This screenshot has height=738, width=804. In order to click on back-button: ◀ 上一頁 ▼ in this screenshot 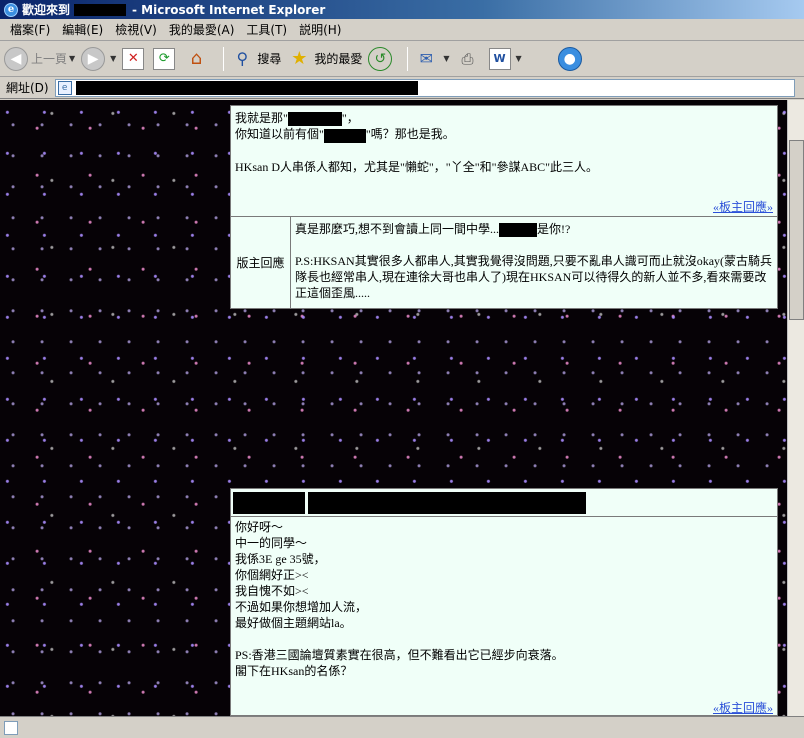, I will do `click(39, 58)`.